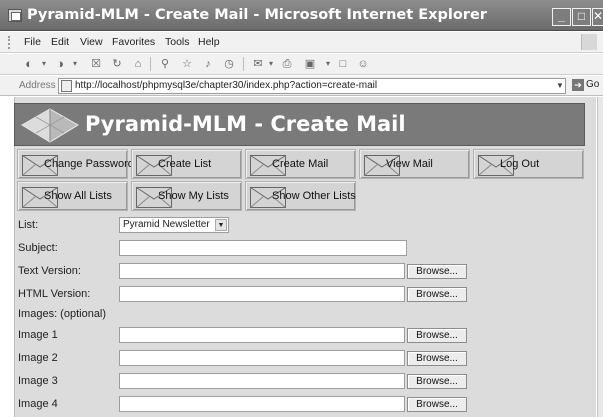  I want to click on create-list-label: Create List, so click(185, 164).